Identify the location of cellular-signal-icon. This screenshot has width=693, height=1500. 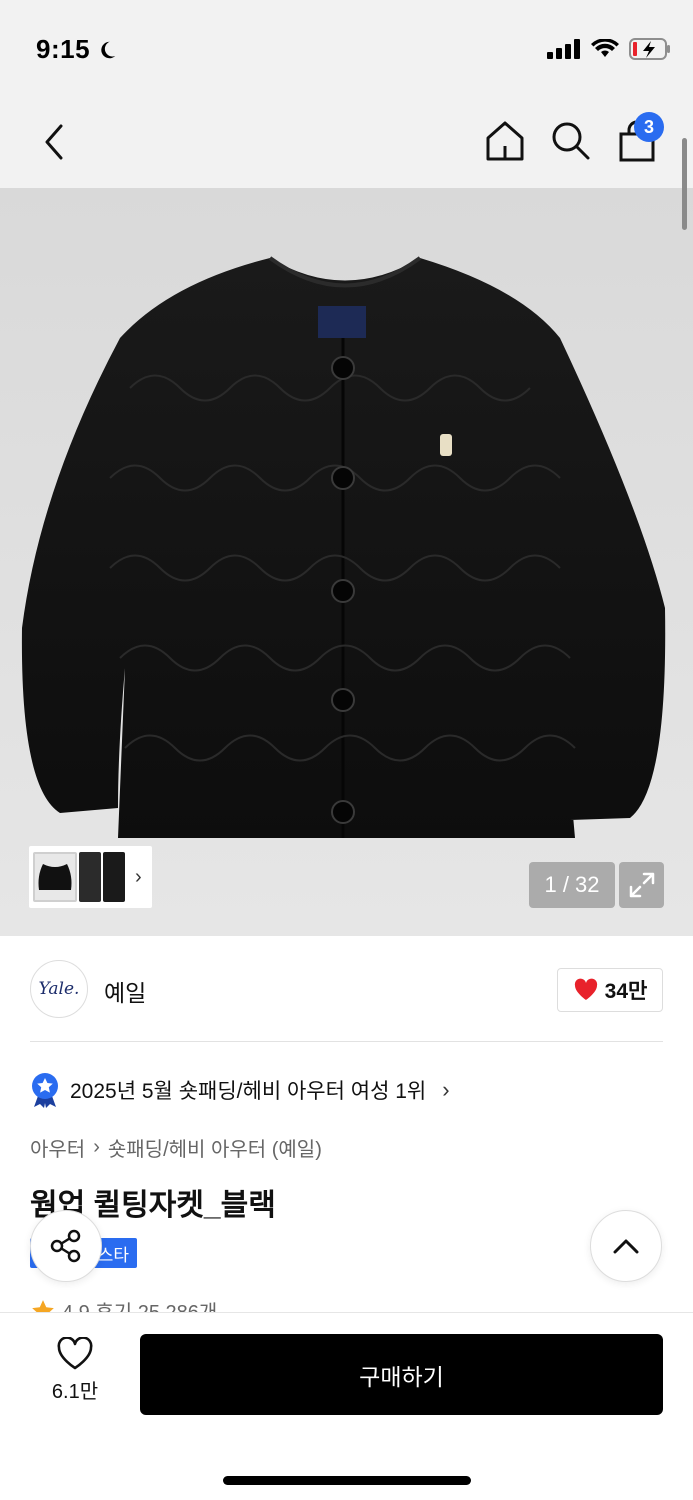
(563, 49).